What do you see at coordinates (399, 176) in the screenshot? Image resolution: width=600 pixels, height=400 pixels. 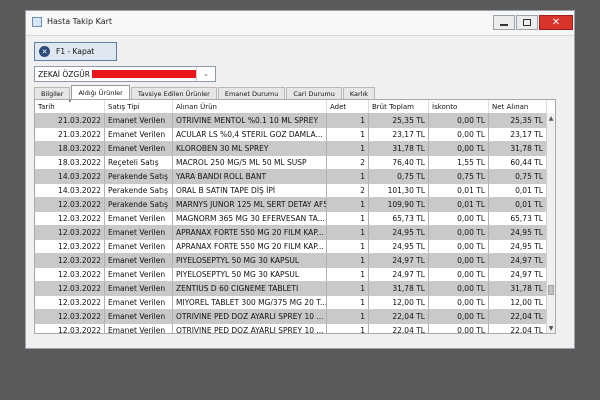 I see `cell-brut-toplam: 0,75 TL` at bounding box center [399, 176].